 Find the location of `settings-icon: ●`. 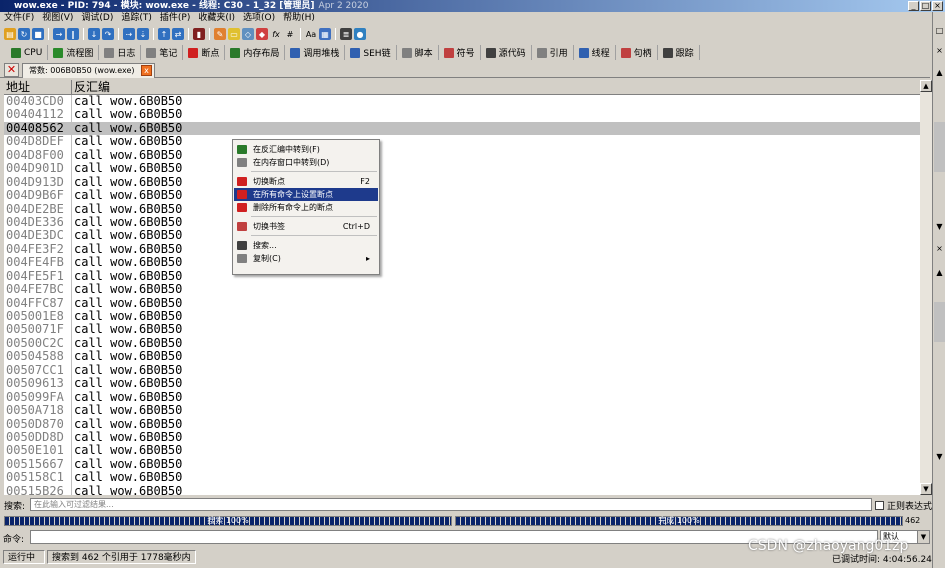

settings-icon: ● is located at coordinates (360, 34).